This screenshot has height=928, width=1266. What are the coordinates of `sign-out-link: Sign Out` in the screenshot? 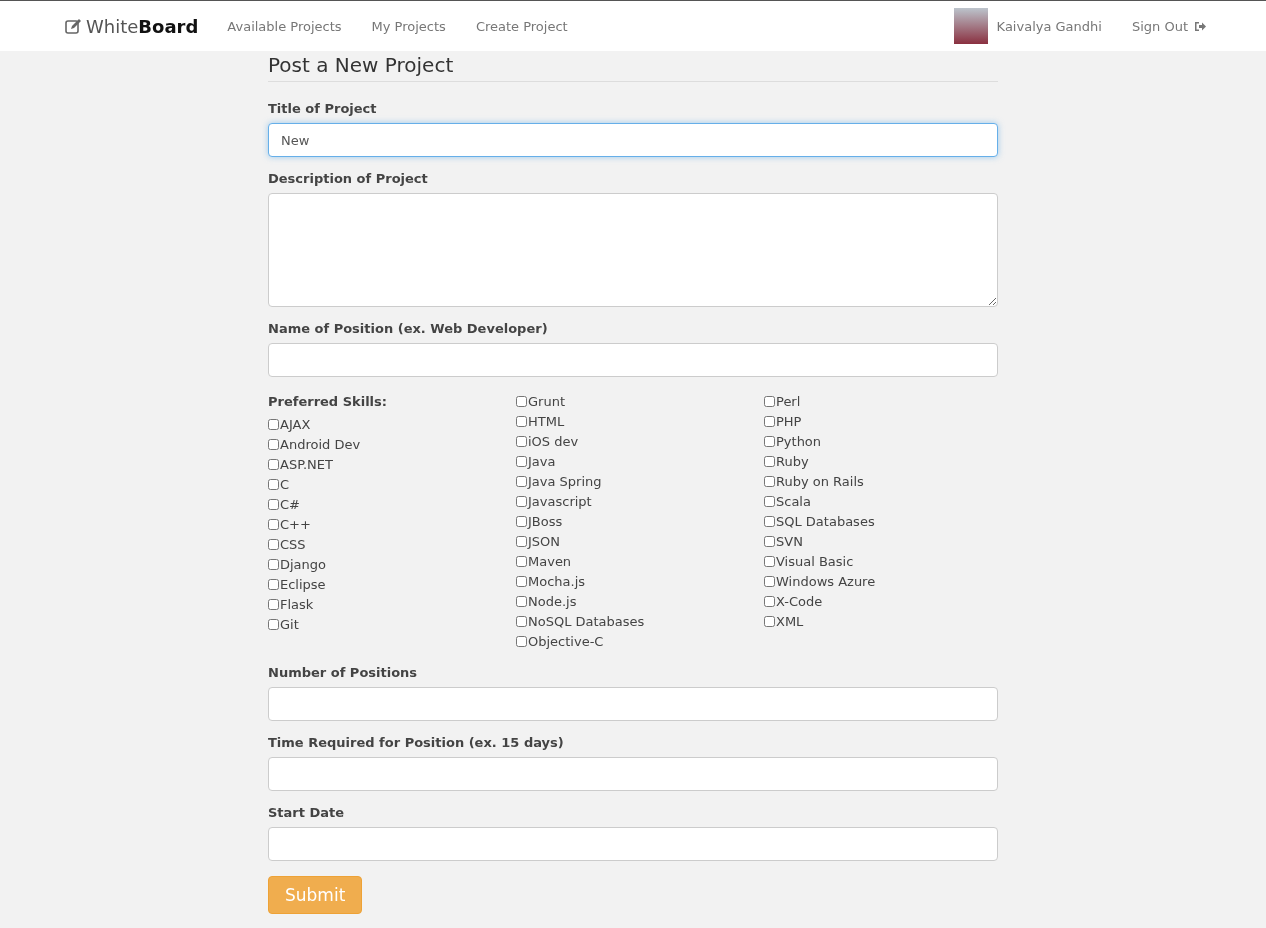 It's located at (1168, 26).